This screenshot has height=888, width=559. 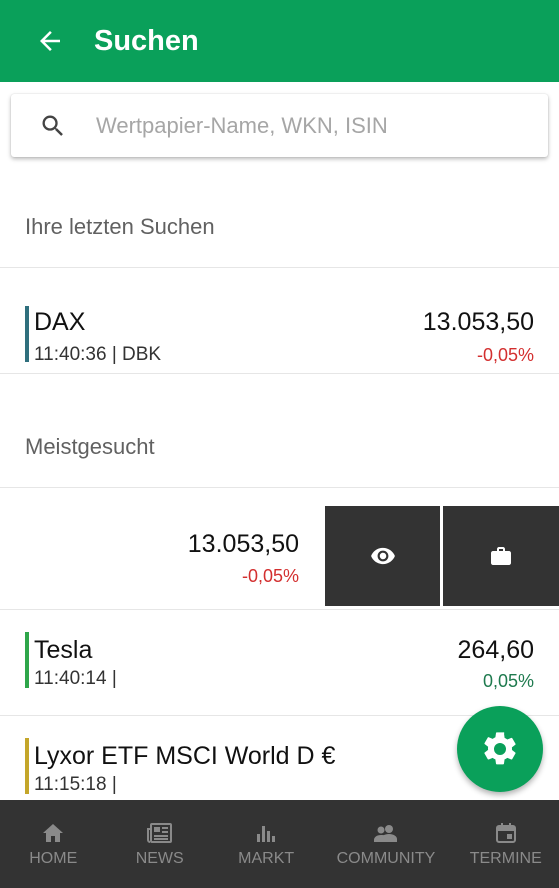 I want to click on instrument-meta: 11:15:18 |, so click(x=75, y=784).